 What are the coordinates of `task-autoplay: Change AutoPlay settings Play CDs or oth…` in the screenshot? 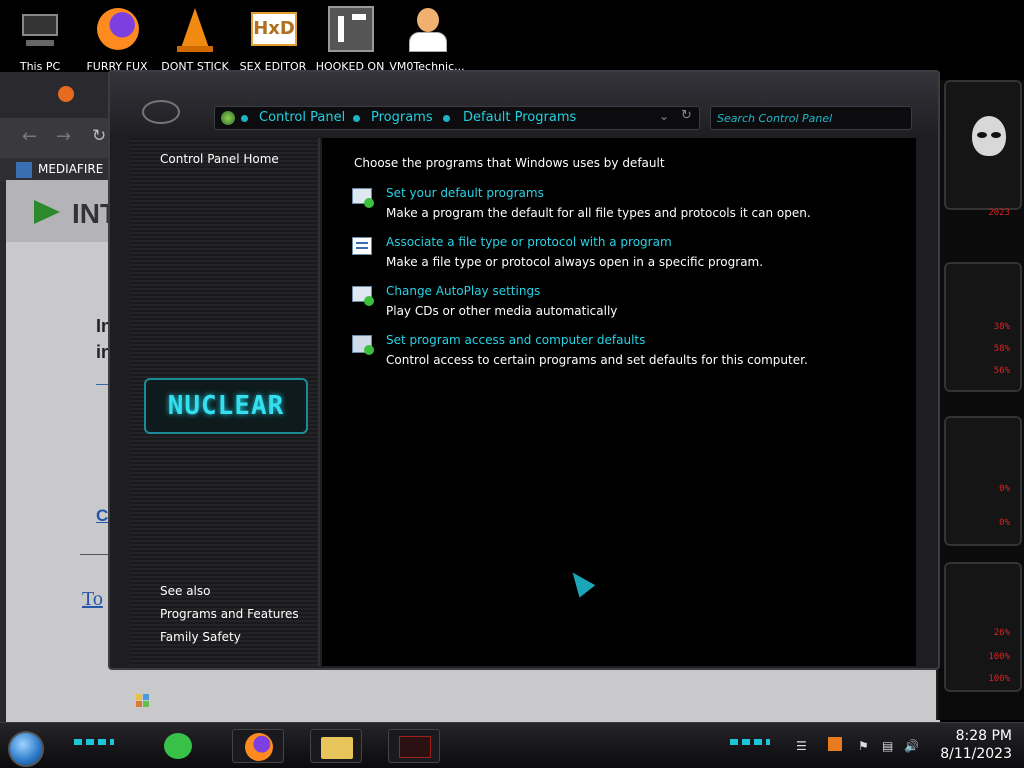 It's located at (632, 304).